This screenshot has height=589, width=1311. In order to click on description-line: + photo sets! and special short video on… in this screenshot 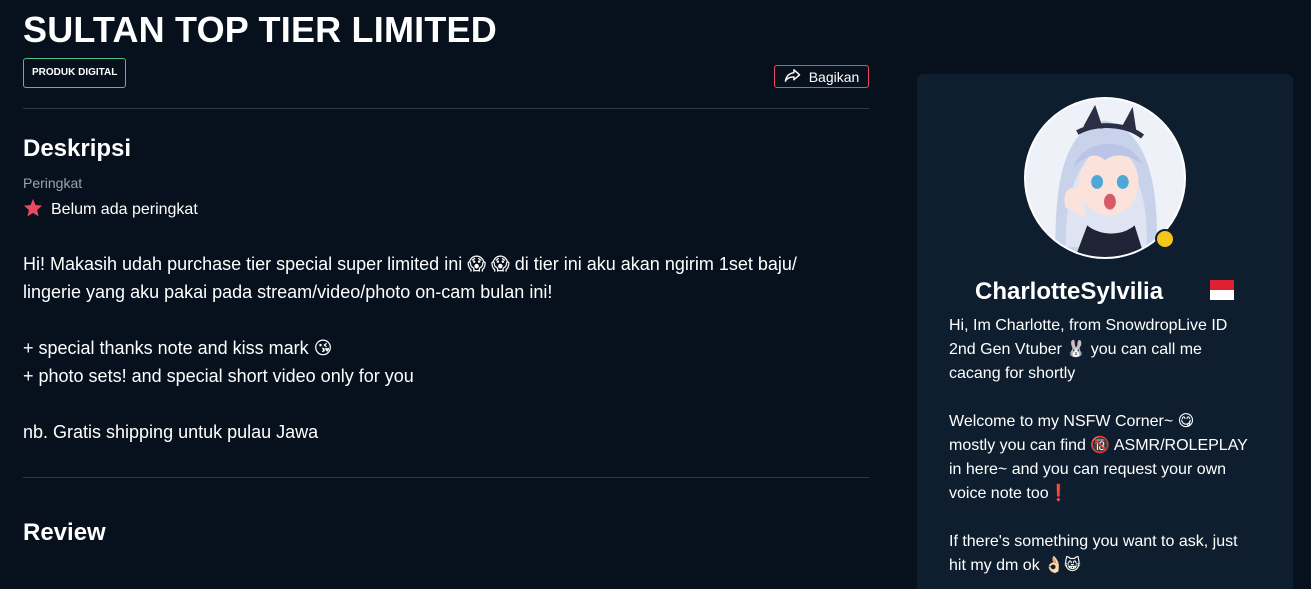, I will do `click(218, 376)`.